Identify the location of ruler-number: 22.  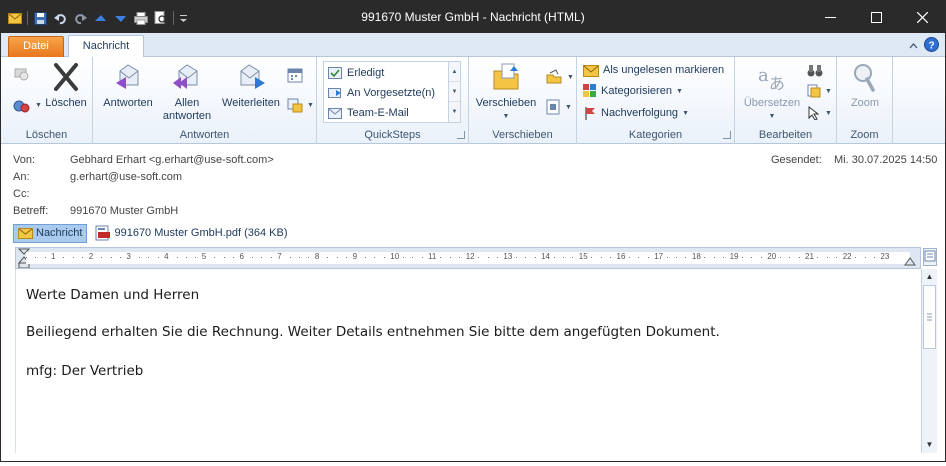
(847, 256).